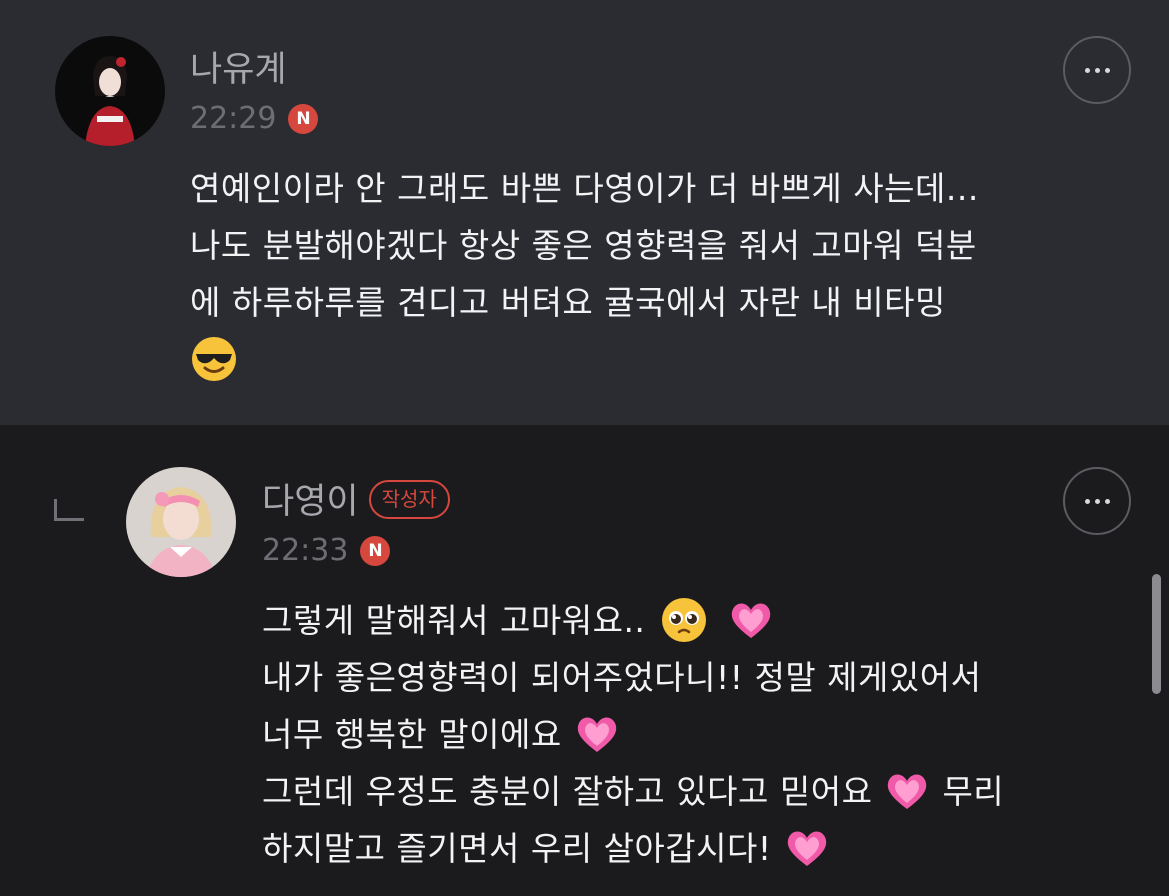 Image resolution: width=1169 pixels, height=896 pixels. Describe the element at coordinates (233, 118) in the screenshot. I see `timestamp: 22:29` at that location.